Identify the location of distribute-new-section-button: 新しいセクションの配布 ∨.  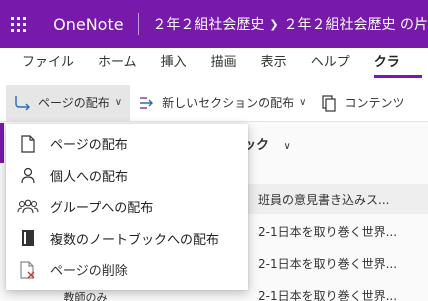
(221, 103).